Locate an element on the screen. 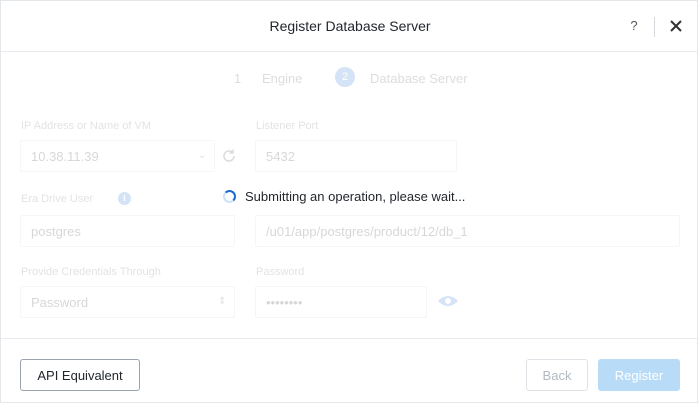 This screenshot has height=403, width=698. back-button: Back is located at coordinates (557, 375).